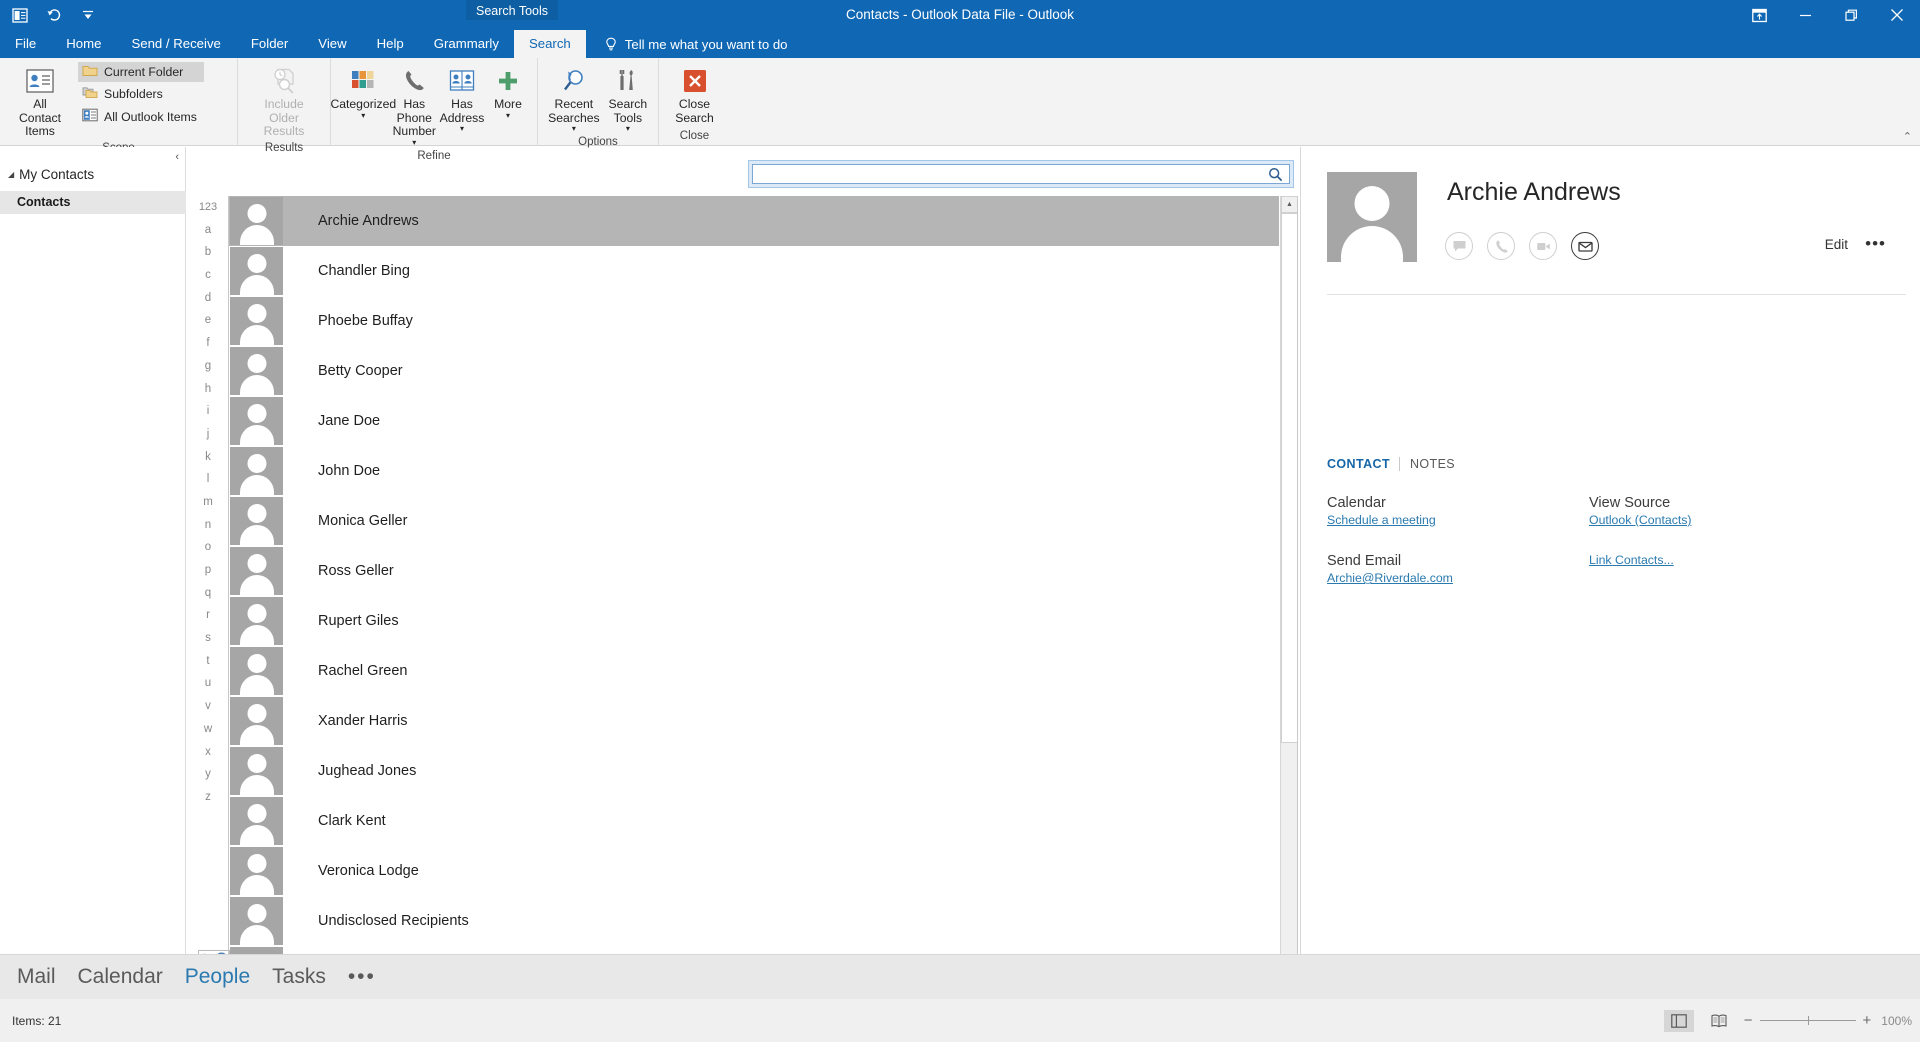 The height and width of the screenshot is (1042, 1920). Describe the element at coordinates (1289, 478) in the screenshot. I see `scrollbar-thumb` at that location.